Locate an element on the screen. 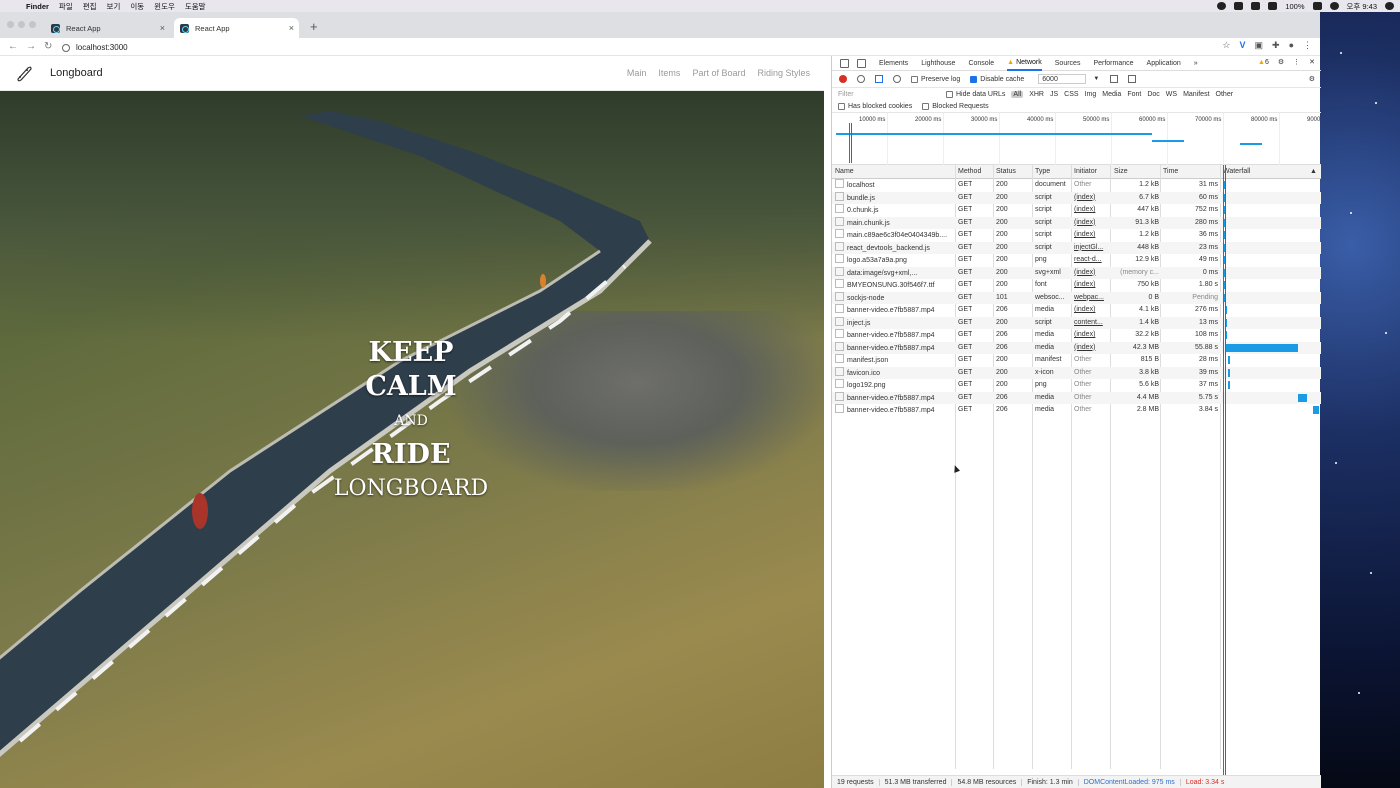 The image size is (1400, 788). browser-tab: React App × is located at coordinates (107, 28).